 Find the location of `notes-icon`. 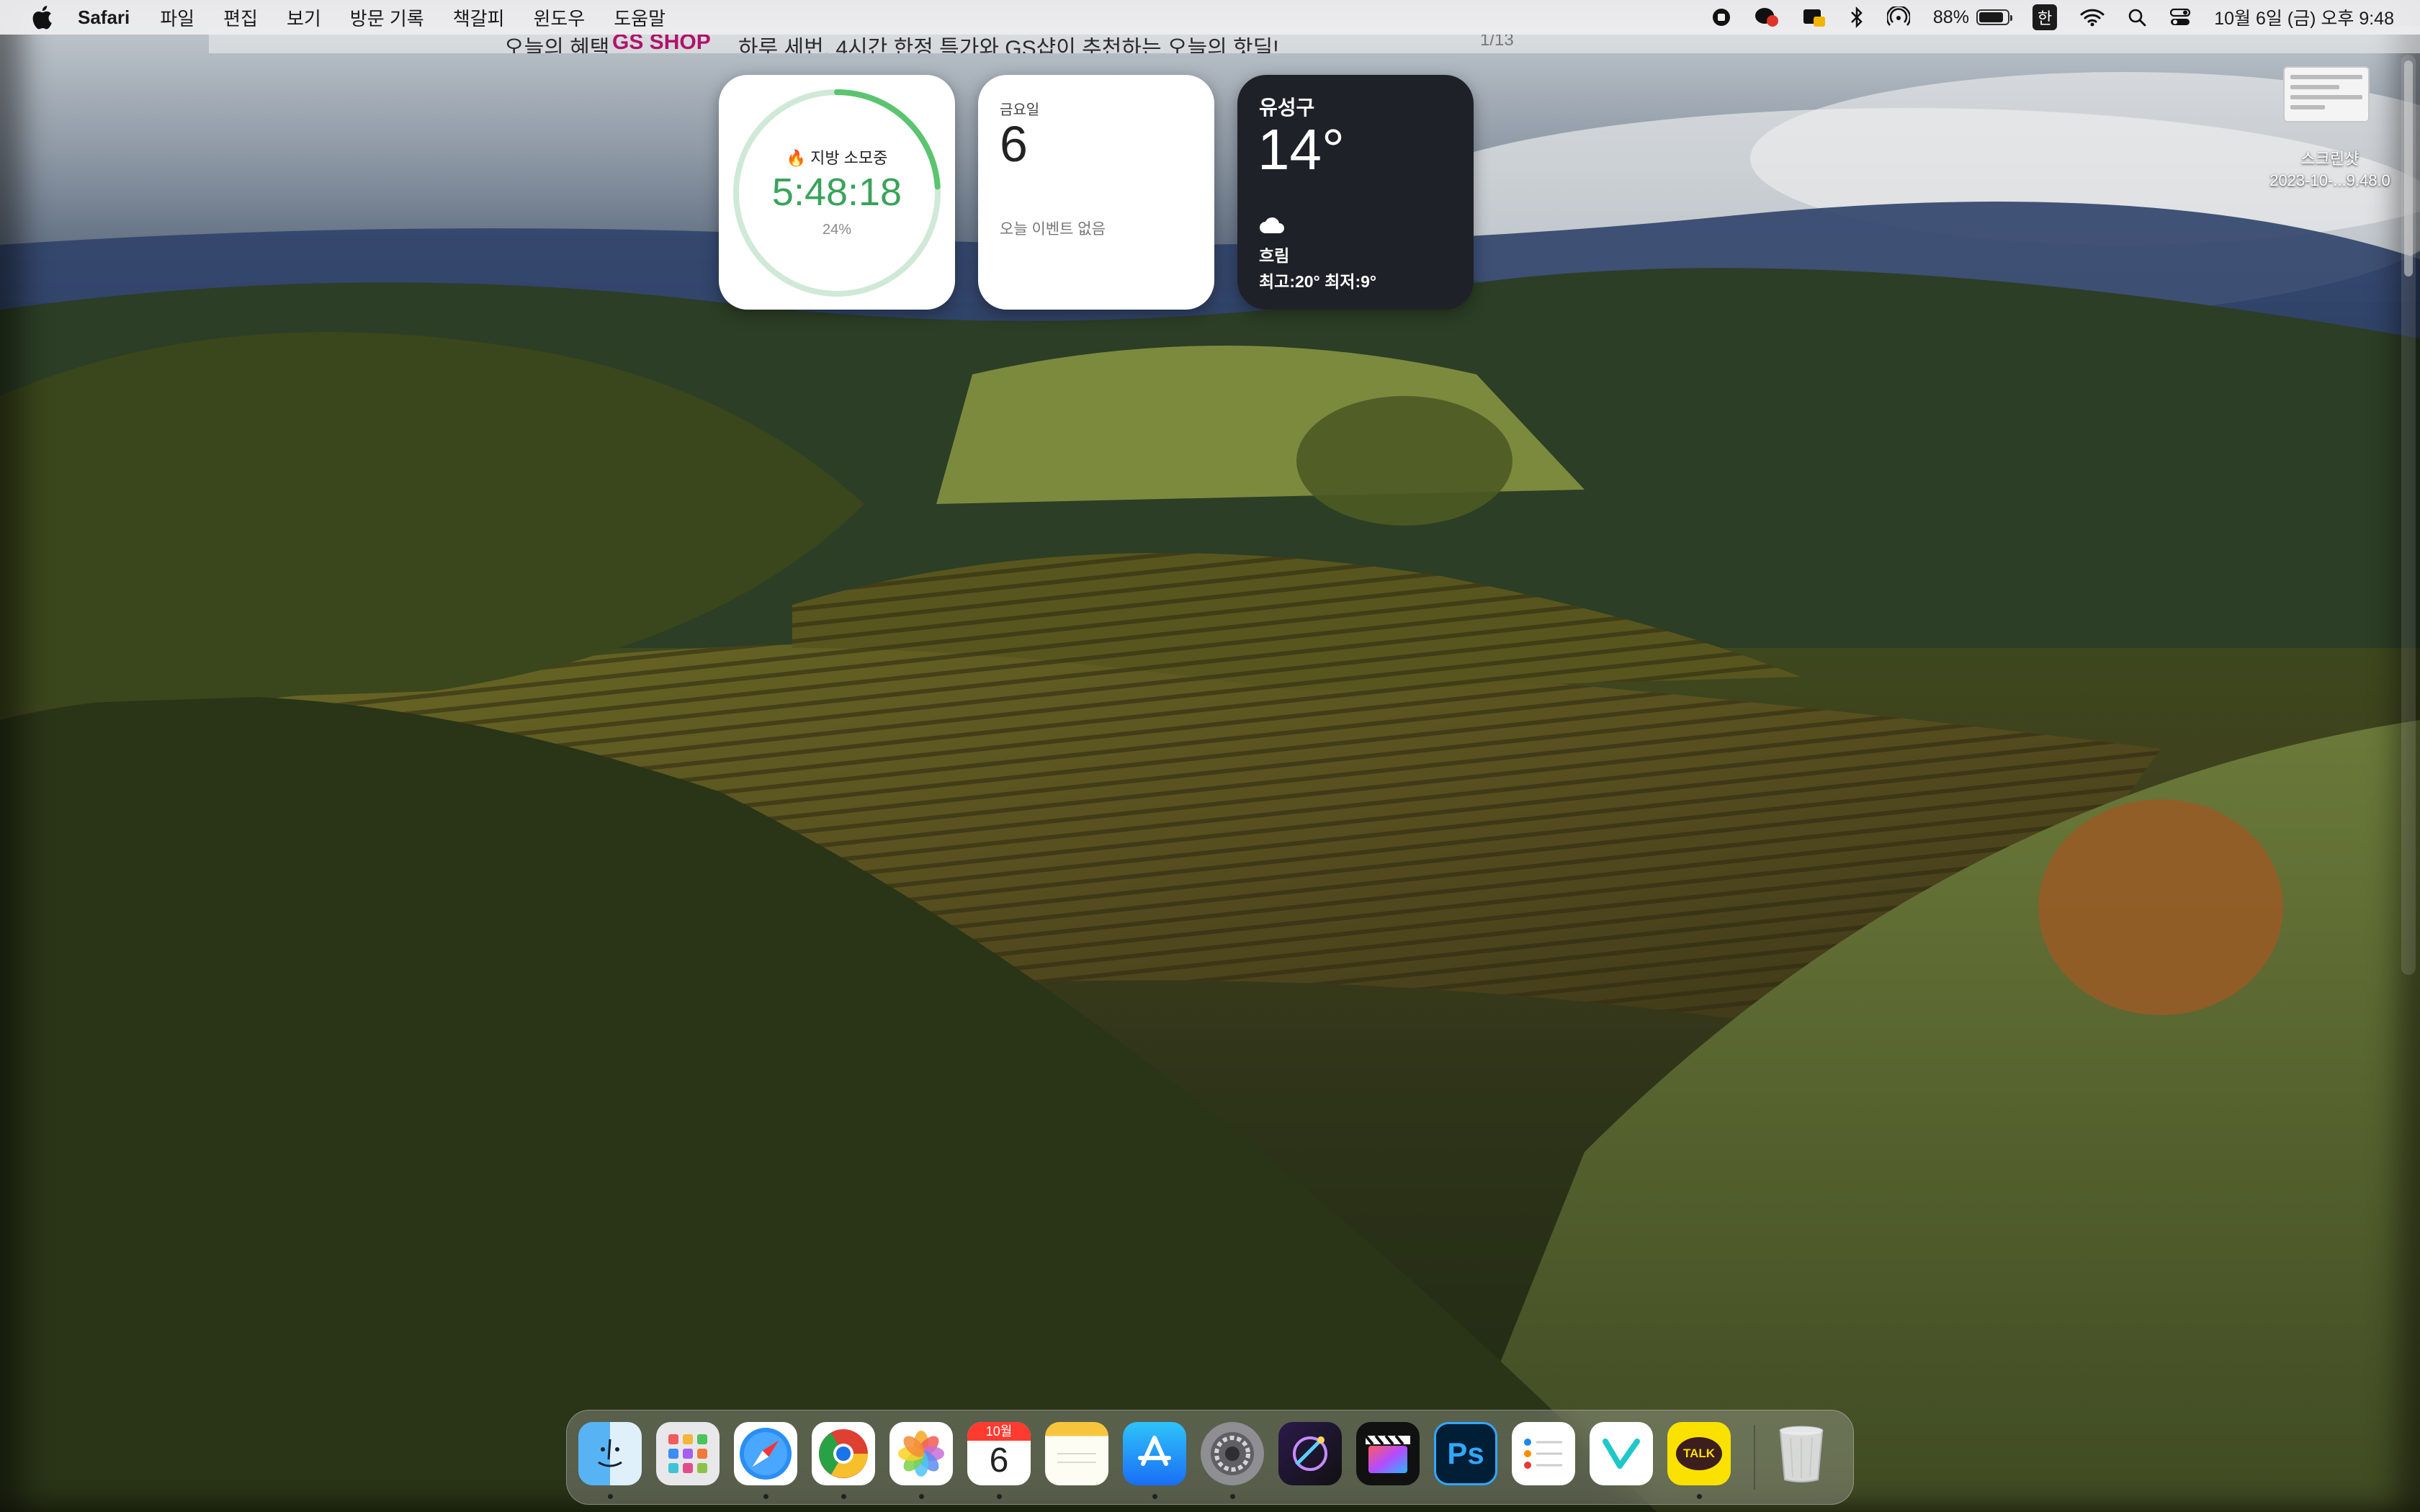

notes-icon is located at coordinates (1076, 1453).